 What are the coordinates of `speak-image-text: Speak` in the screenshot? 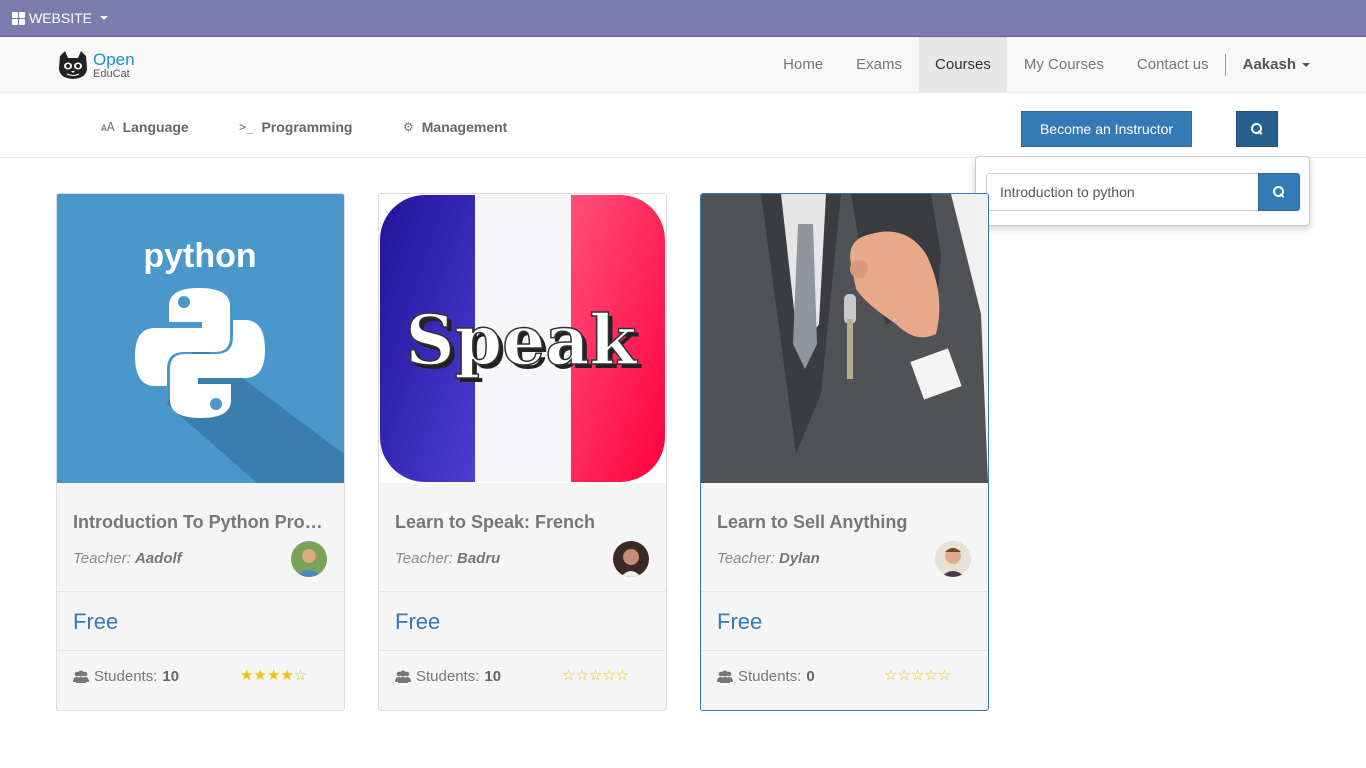 It's located at (521, 341).